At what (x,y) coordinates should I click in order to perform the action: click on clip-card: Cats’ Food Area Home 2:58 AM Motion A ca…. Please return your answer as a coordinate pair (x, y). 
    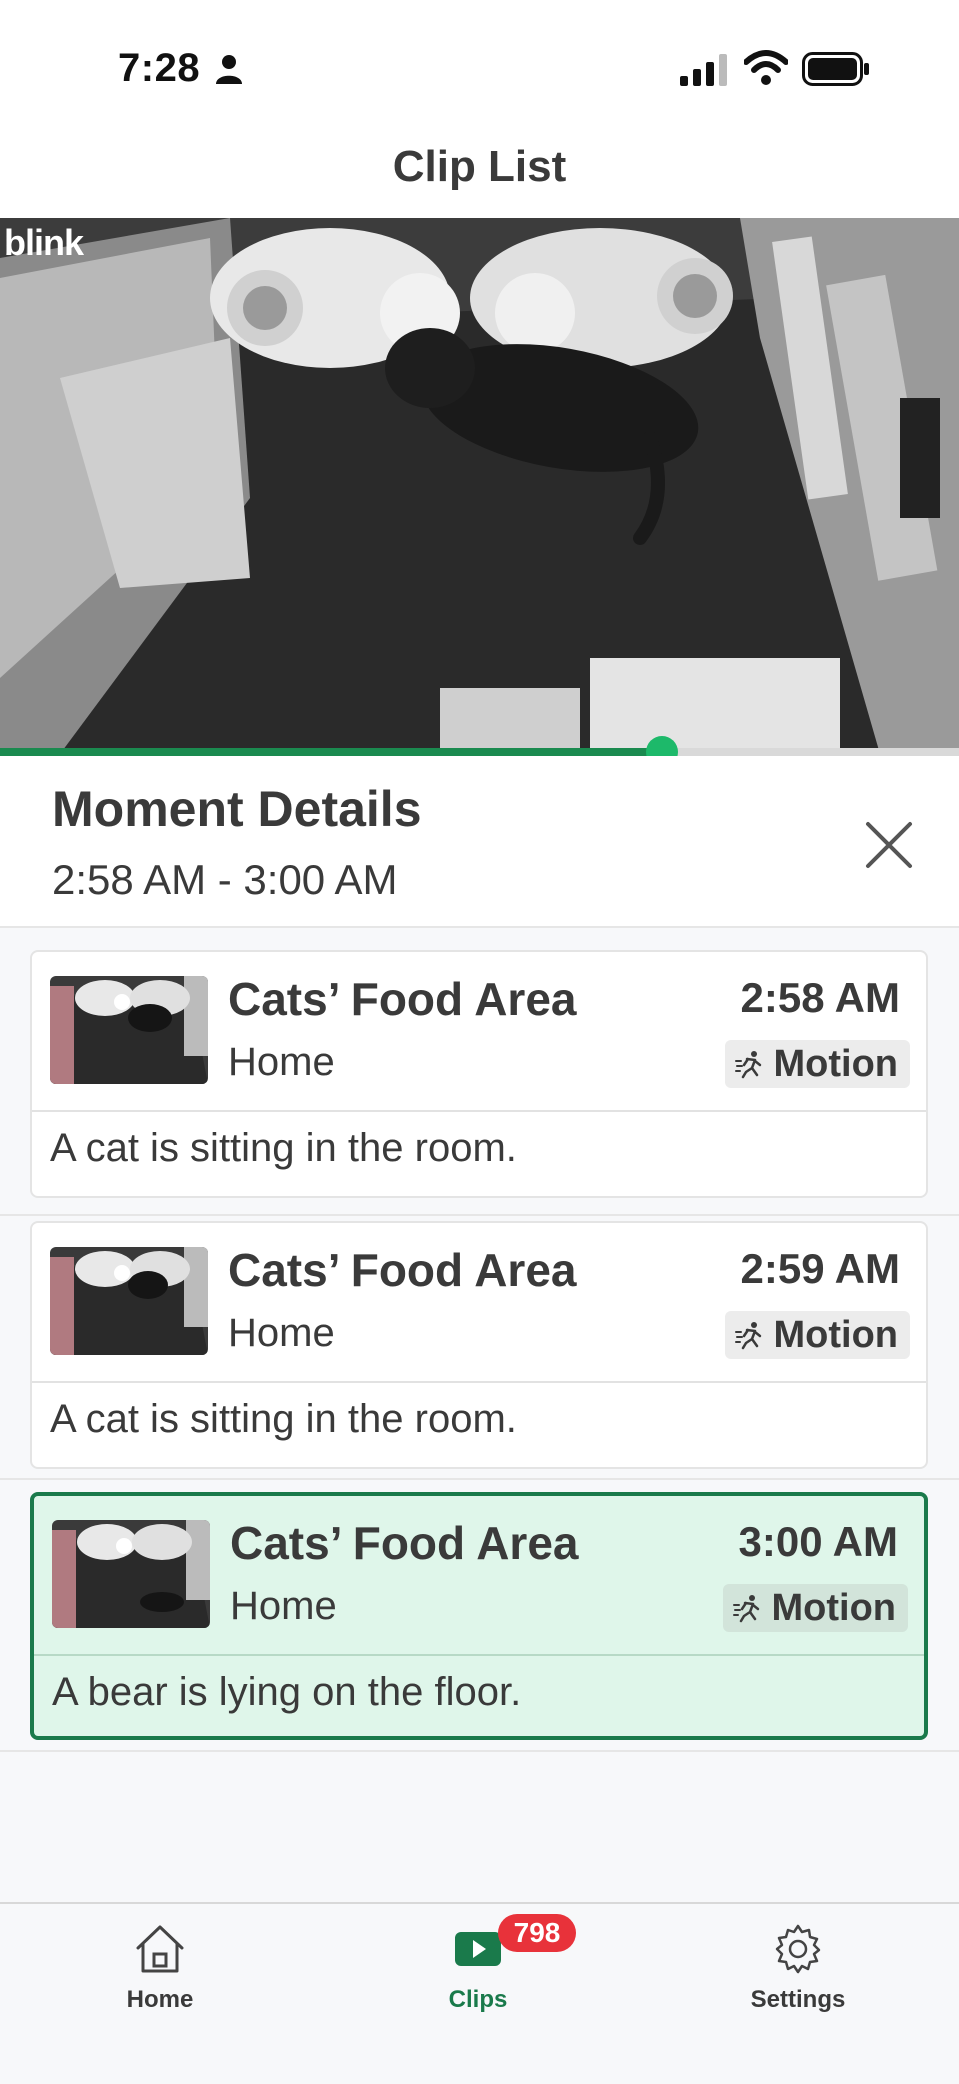
    Looking at the image, I should click on (479, 1074).